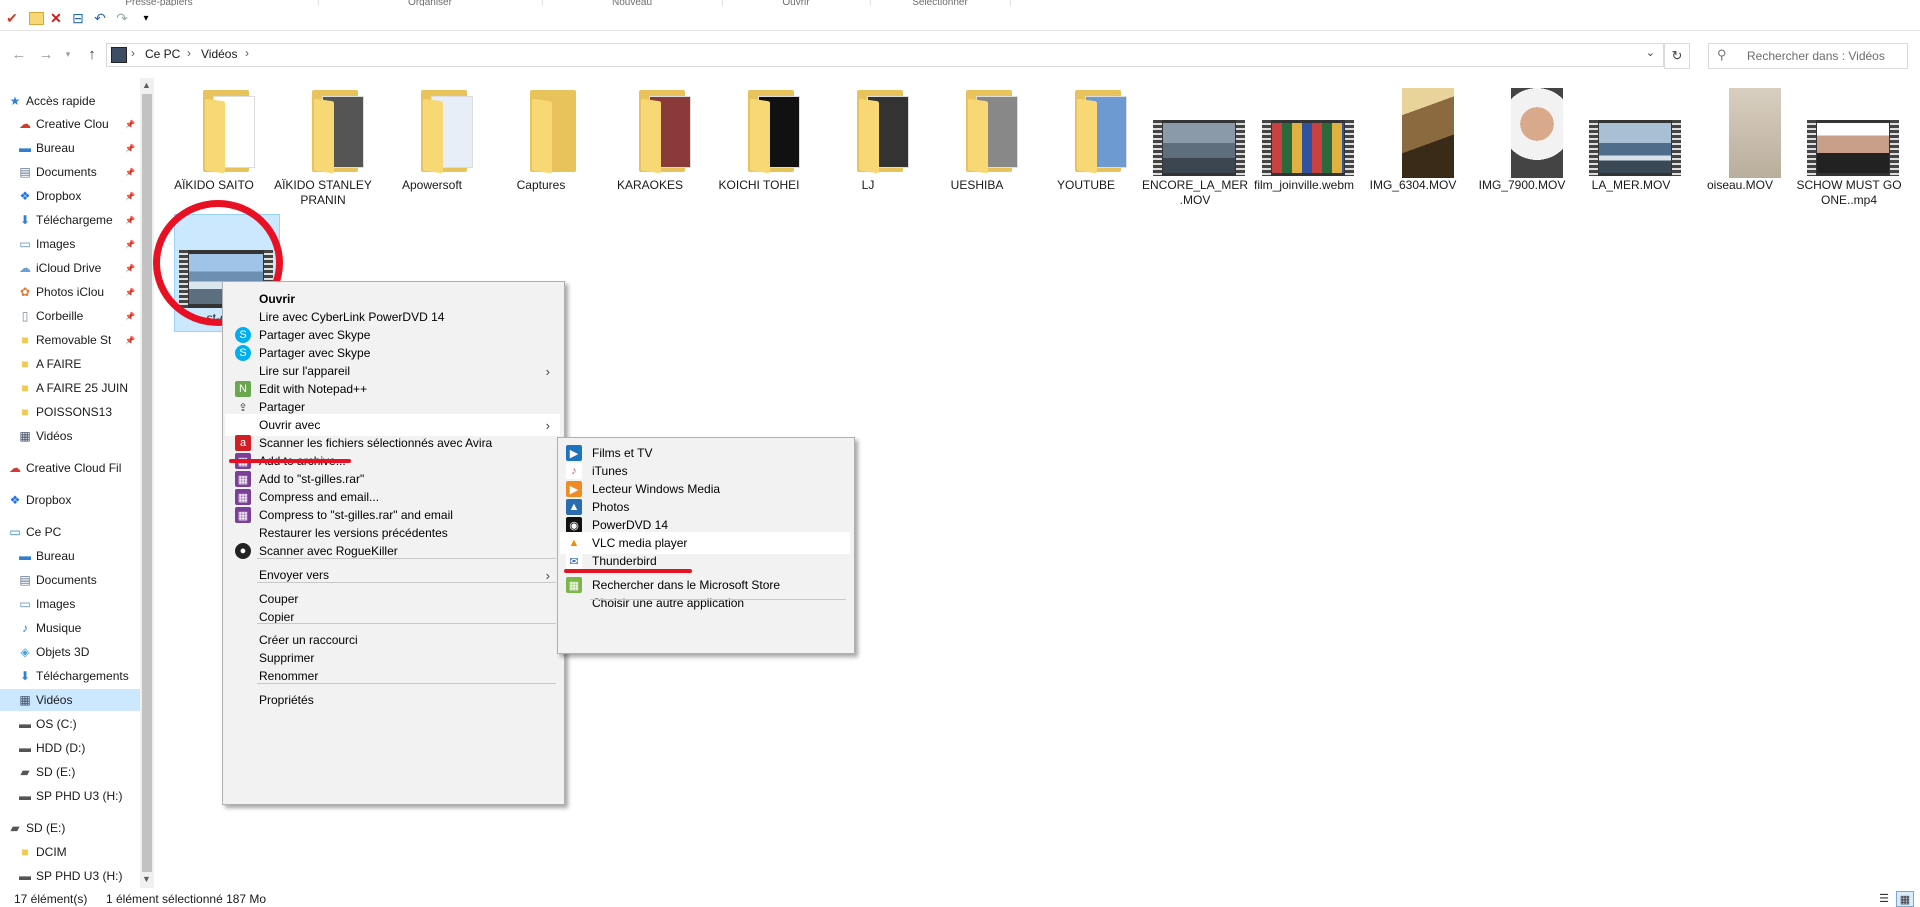 This screenshot has width=1920, height=907. What do you see at coordinates (432, 142) in the screenshot?
I see `folder-item: Apowersoft` at bounding box center [432, 142].